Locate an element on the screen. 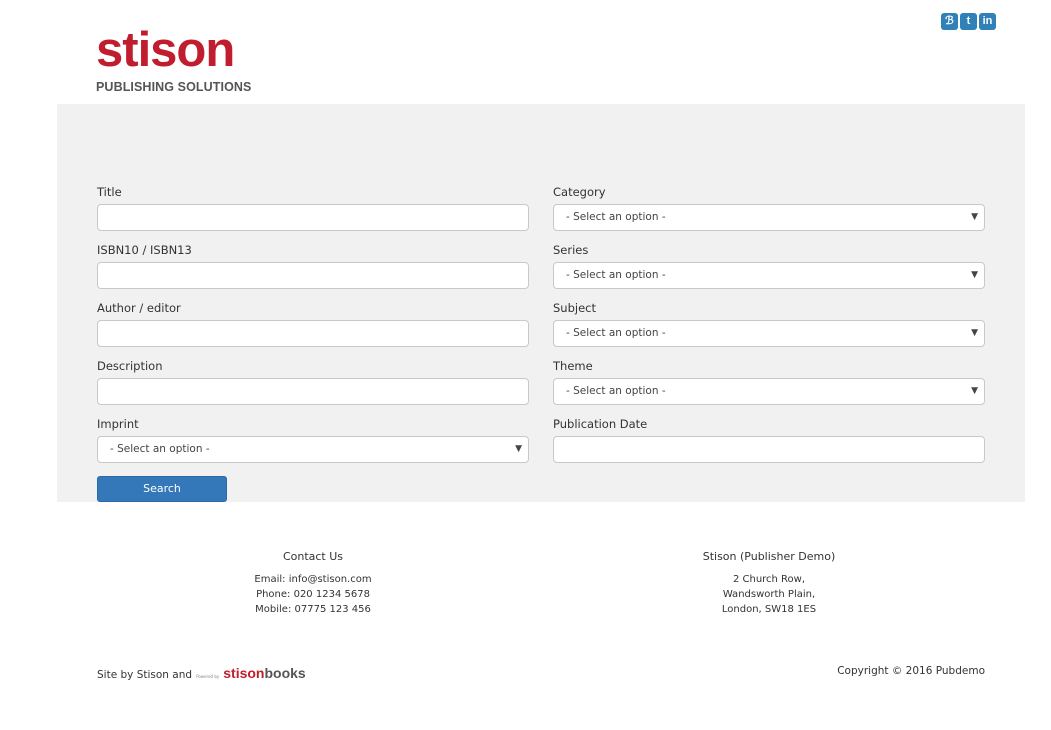  description-input is located at coordinates (313, 391).